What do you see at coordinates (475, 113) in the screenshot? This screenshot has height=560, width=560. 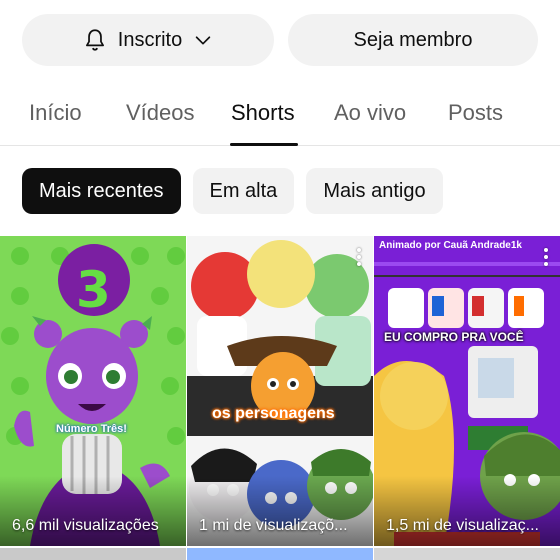 I see `tab-posts: Posts` at bounding box center [475, 113].